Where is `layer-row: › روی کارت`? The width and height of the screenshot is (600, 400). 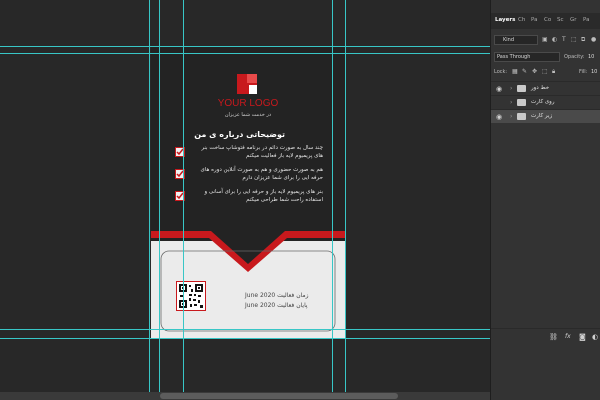
layer-row: › روی کارت is located at coordinates (545, 102).